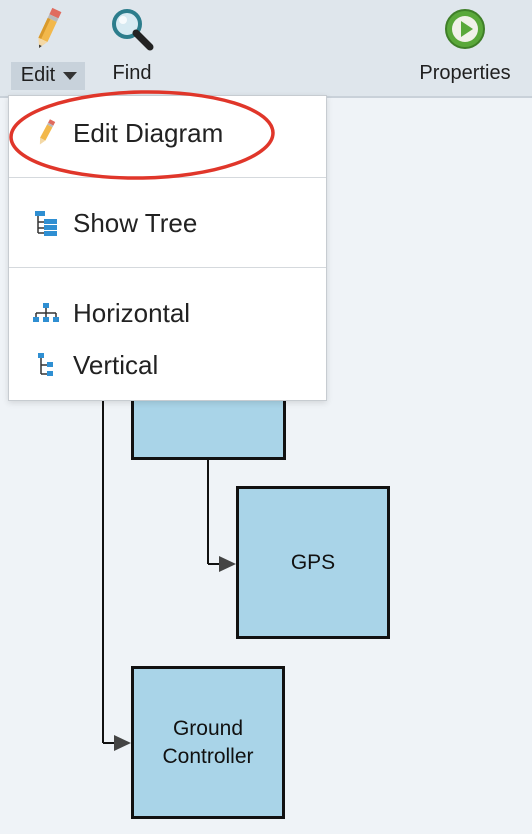 This screenshot has width=532, height=834. Describe the element at coordinates (46, 313) in the screenshot. I see `horizontal-layout-icon` at that location.